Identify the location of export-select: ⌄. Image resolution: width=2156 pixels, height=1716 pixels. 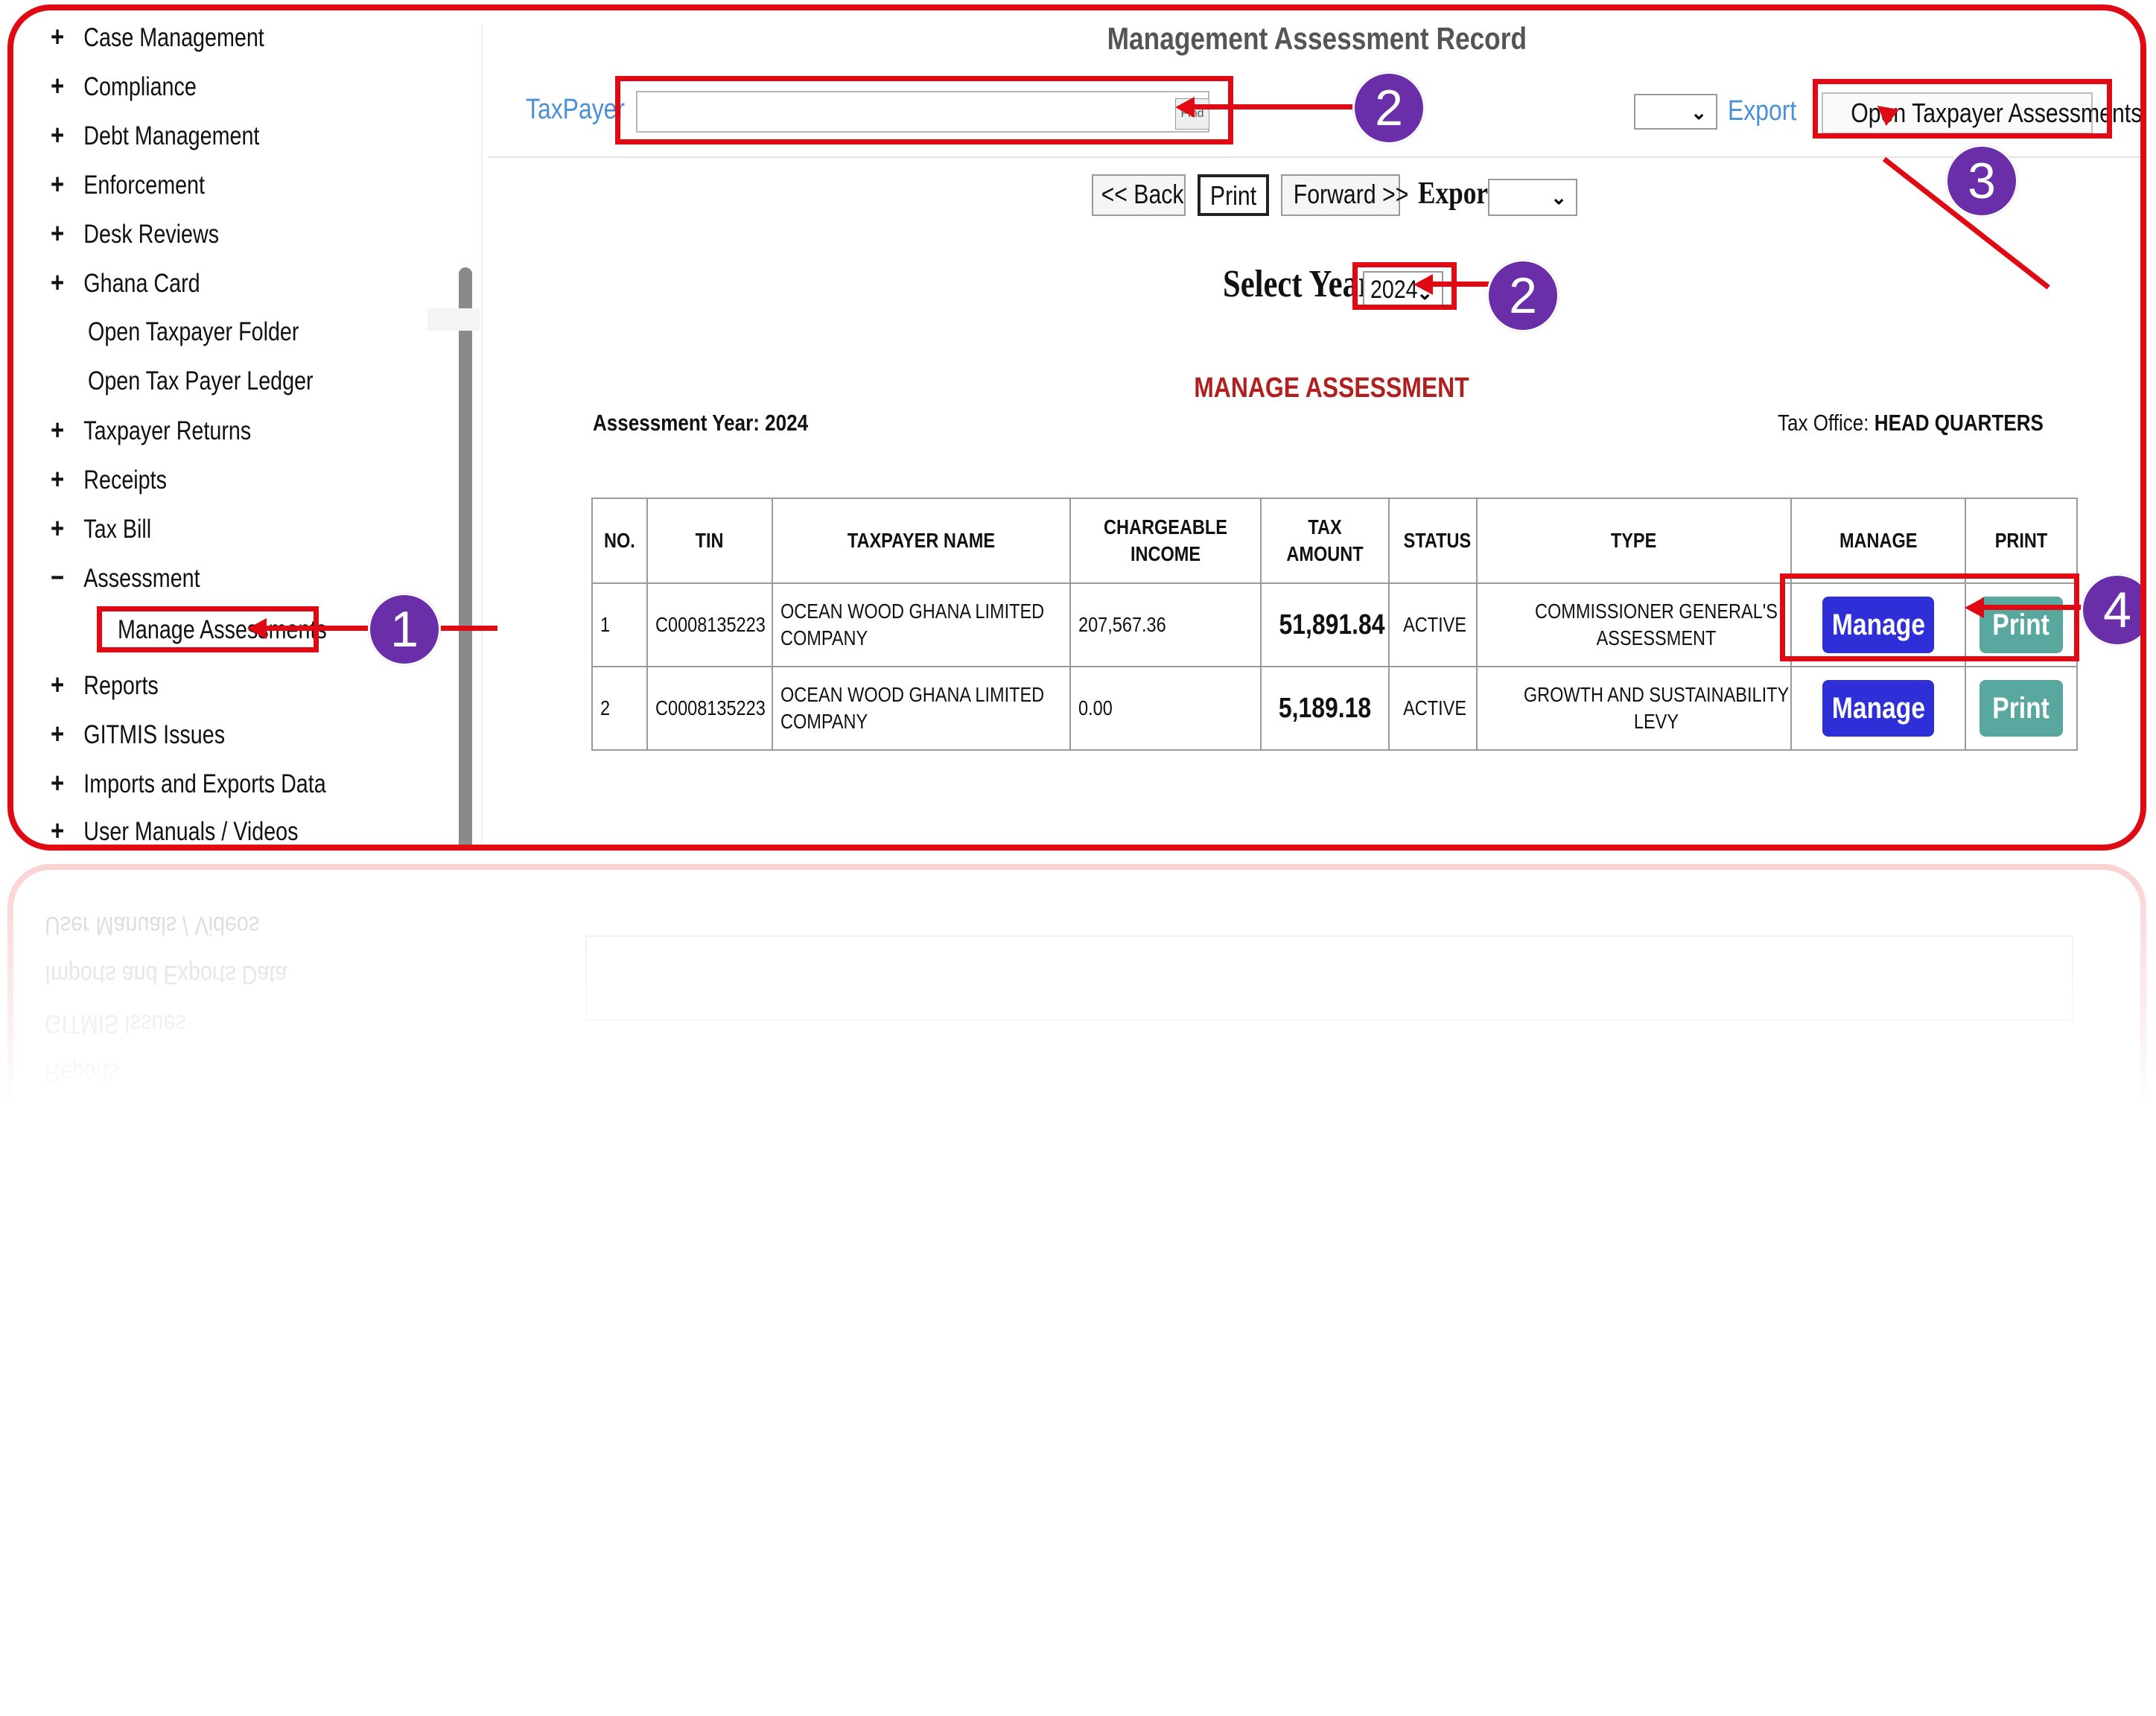
(1533, 197).